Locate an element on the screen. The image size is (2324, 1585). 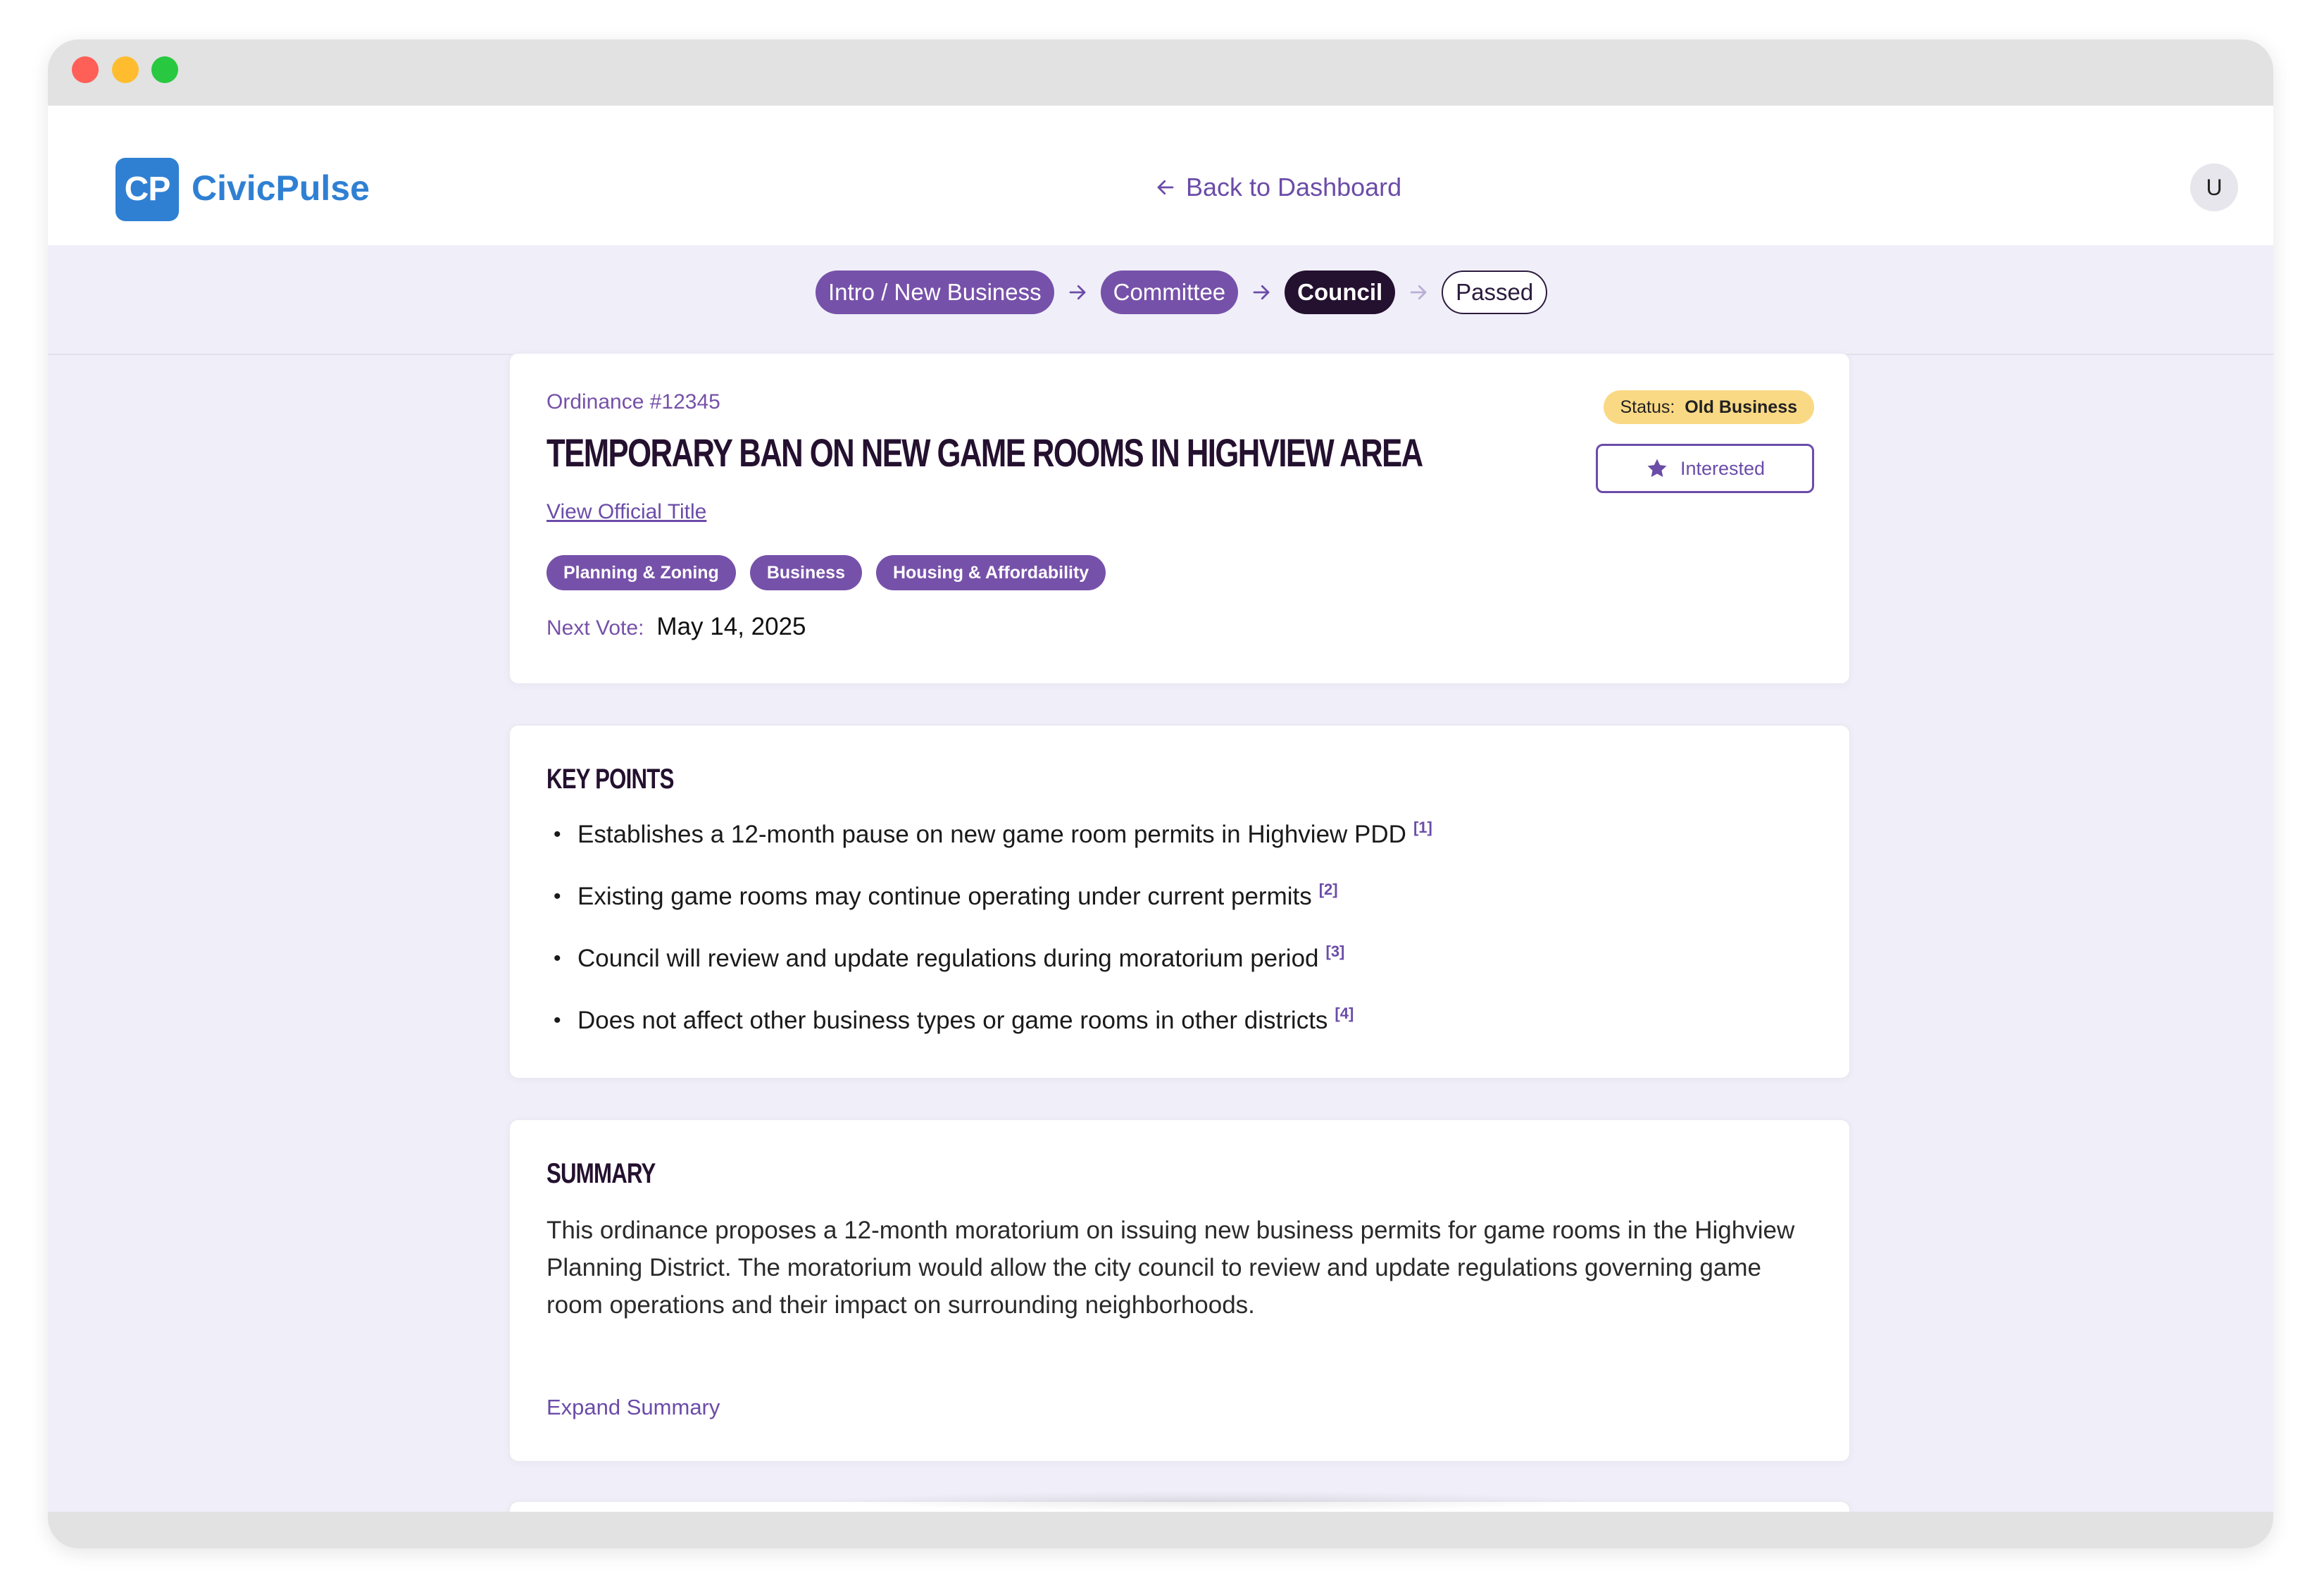
user-avatar: U is located at coordinates (2214, 187).